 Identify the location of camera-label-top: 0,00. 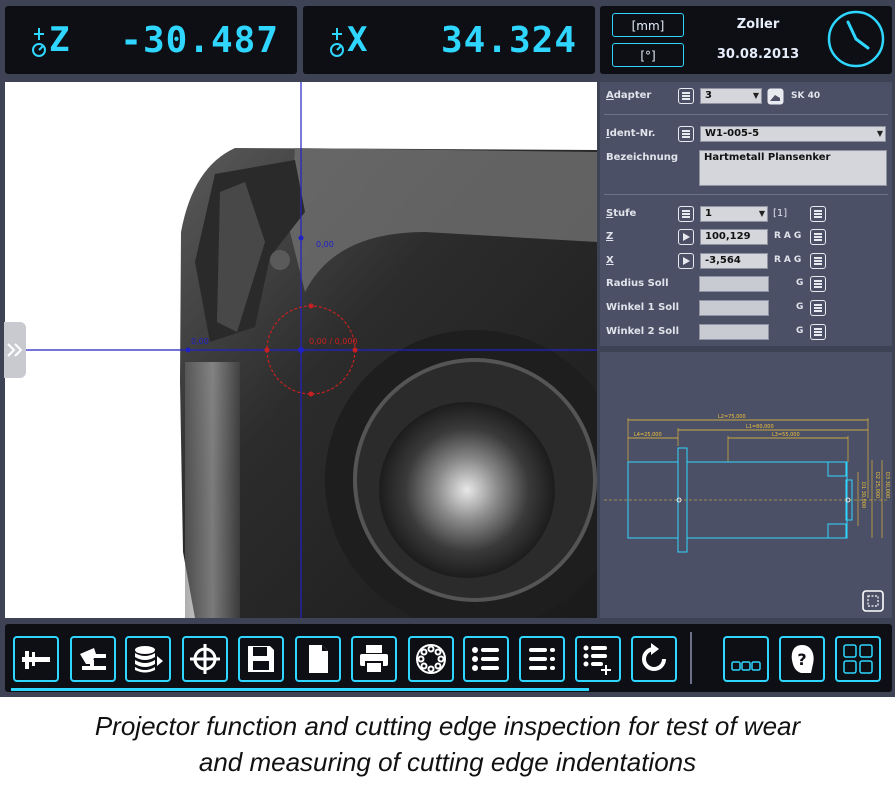
(325, 244).